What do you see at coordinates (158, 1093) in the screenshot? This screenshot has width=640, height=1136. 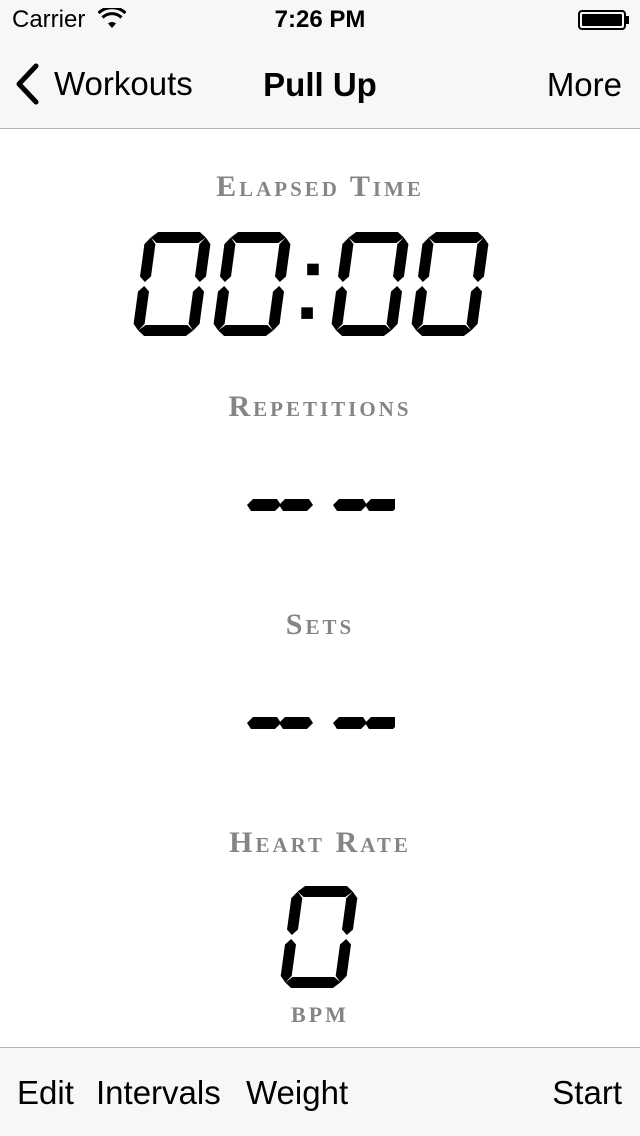 I see `intervals-button: Intervals` at bounding box center [158, 1093].